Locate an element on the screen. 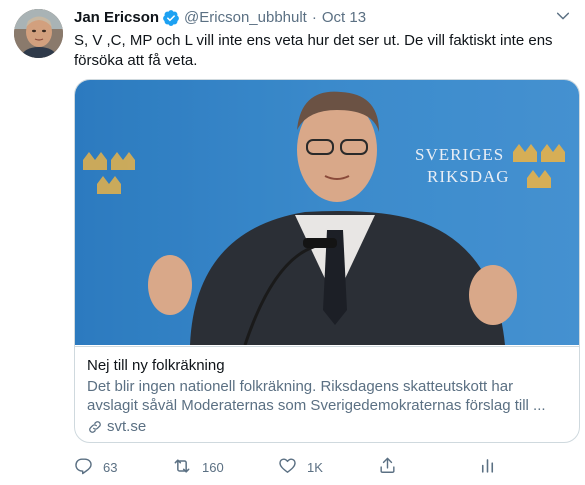  share-button is located at coordinates (387, 467).